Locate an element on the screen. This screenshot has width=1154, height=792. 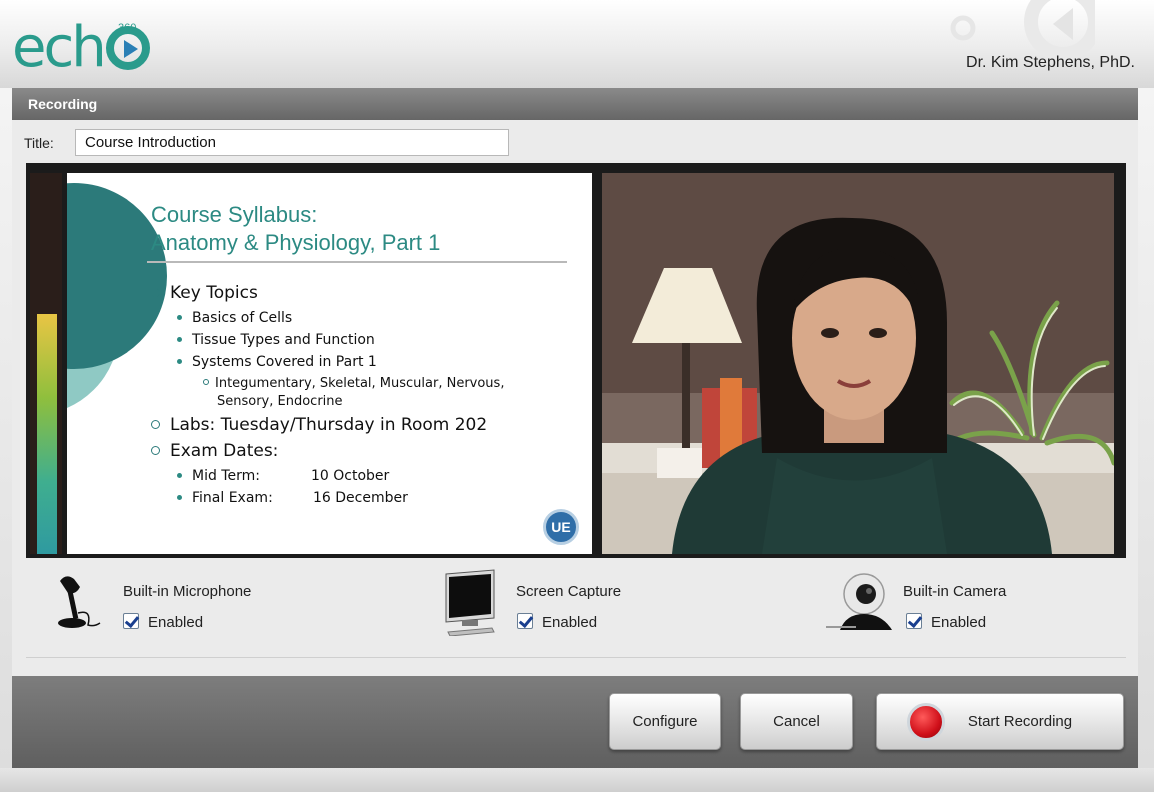
microphone-icon is located at coordinates (79, 602).